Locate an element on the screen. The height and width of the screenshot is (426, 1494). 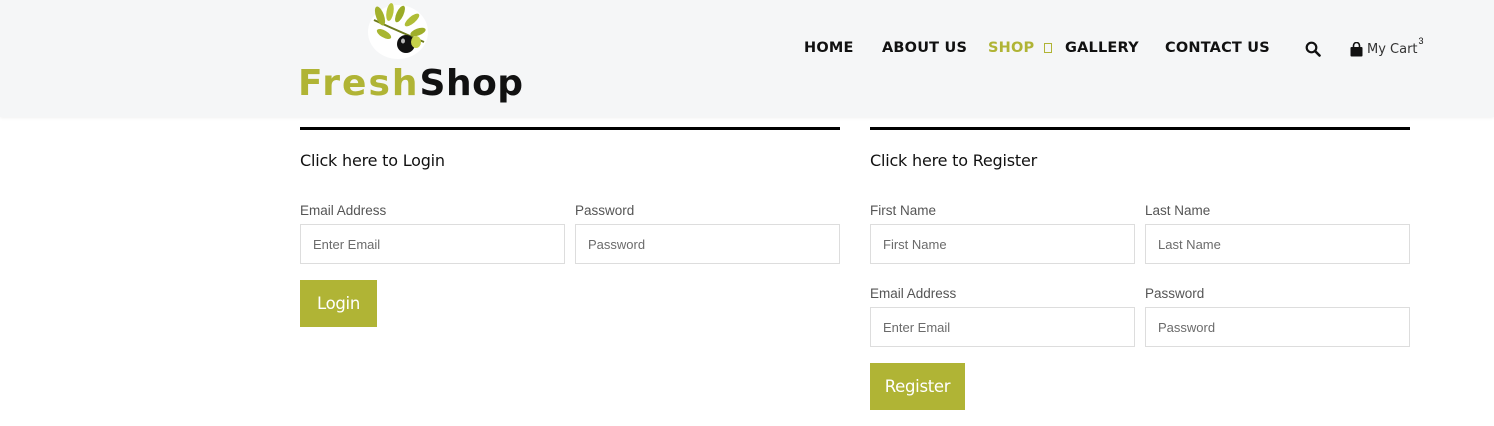
logo-fresh-text: Fresh is located at coordinates (359, 83).